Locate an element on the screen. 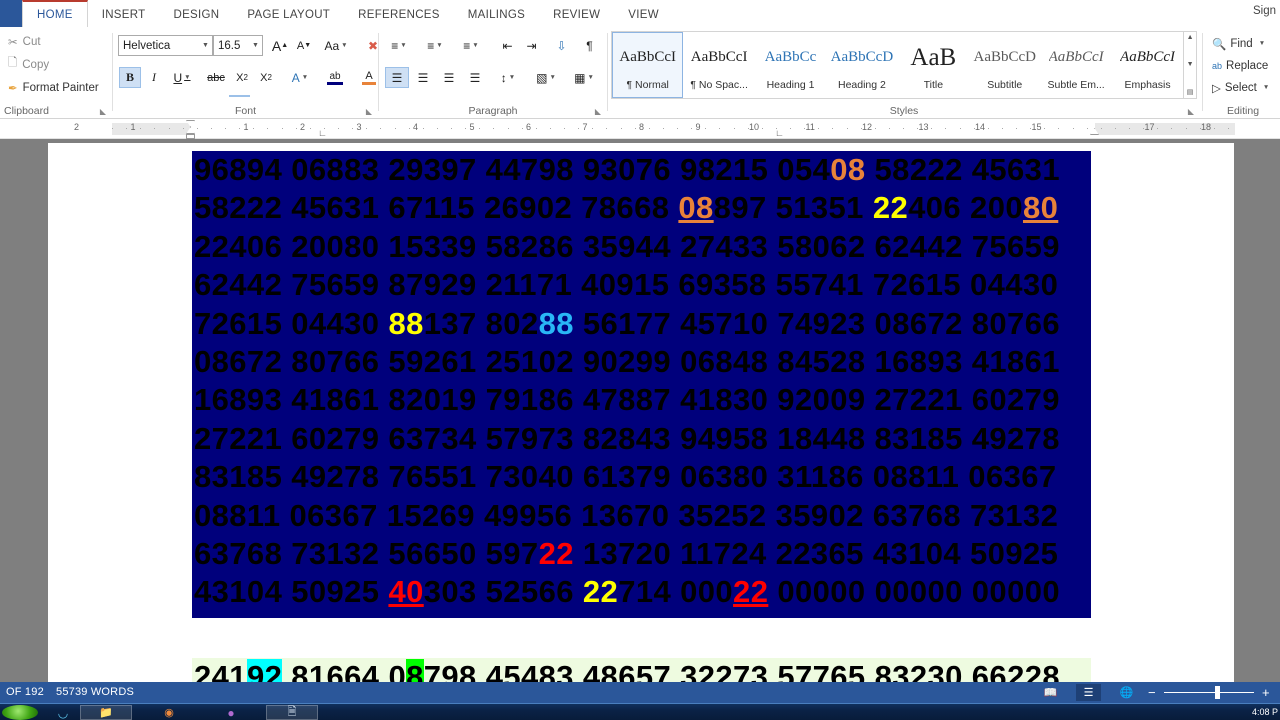 This screenshot has width=1280, height=720. line-spacing-button: ↕ ▼ is located at coordinates (509, 77).